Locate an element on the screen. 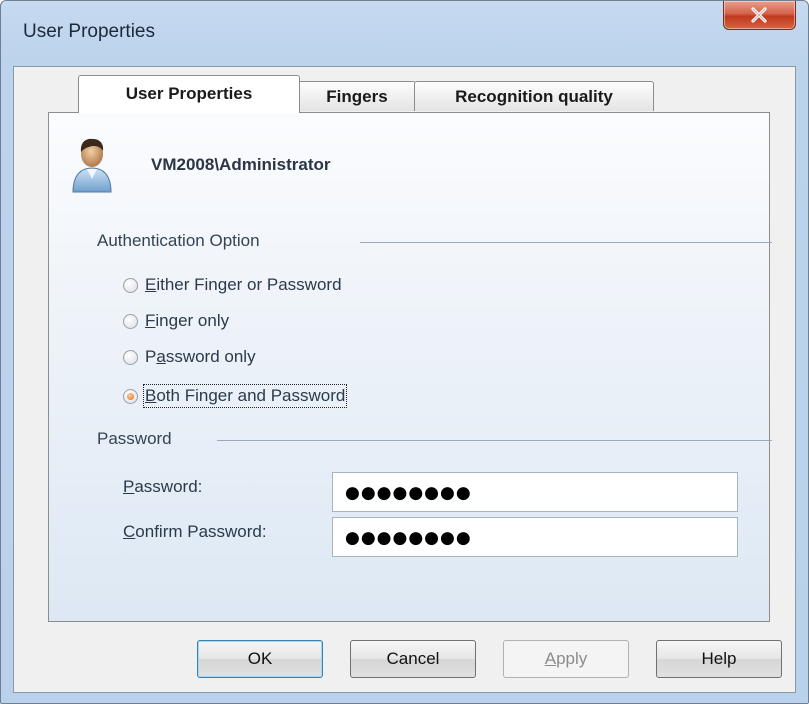 This screenshot has width=809, height=704. help-button: Help is located at coordinates (719, 659).